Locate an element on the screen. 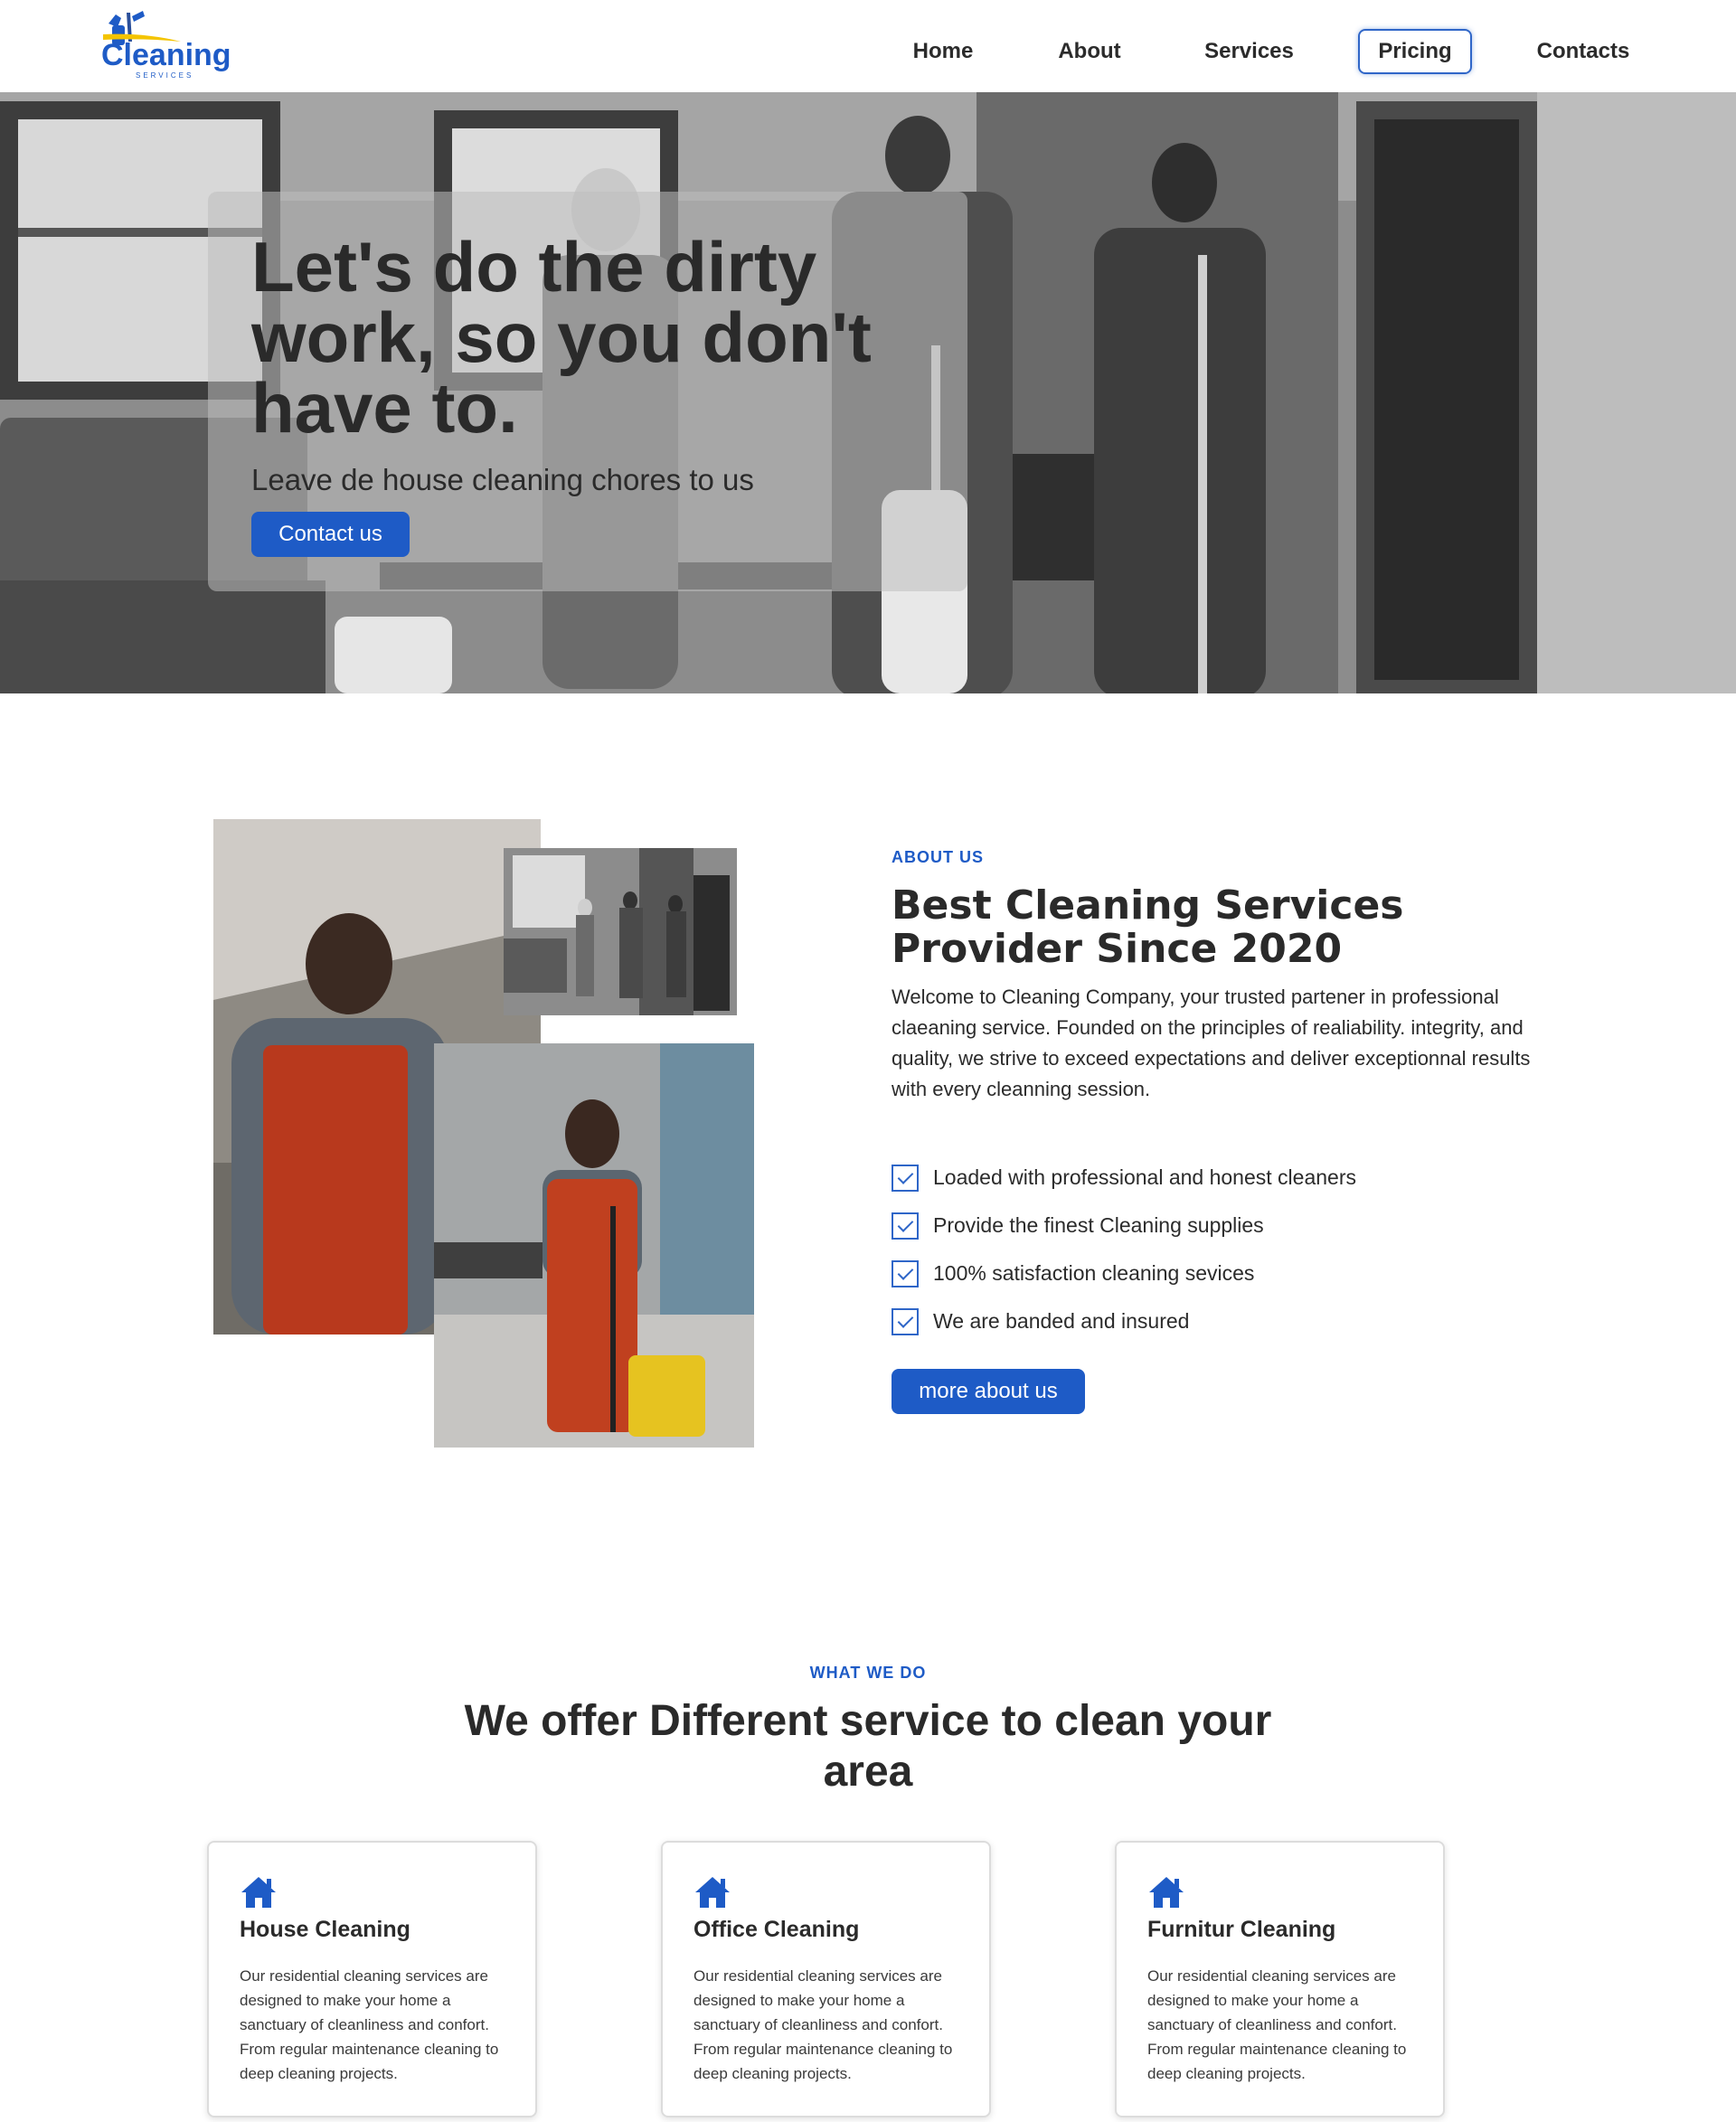 The height and width of the screenshot is (2122, 1736). checklist-label: Provide the finest Cleaning supplies is located at coordinates (1098, 1225).